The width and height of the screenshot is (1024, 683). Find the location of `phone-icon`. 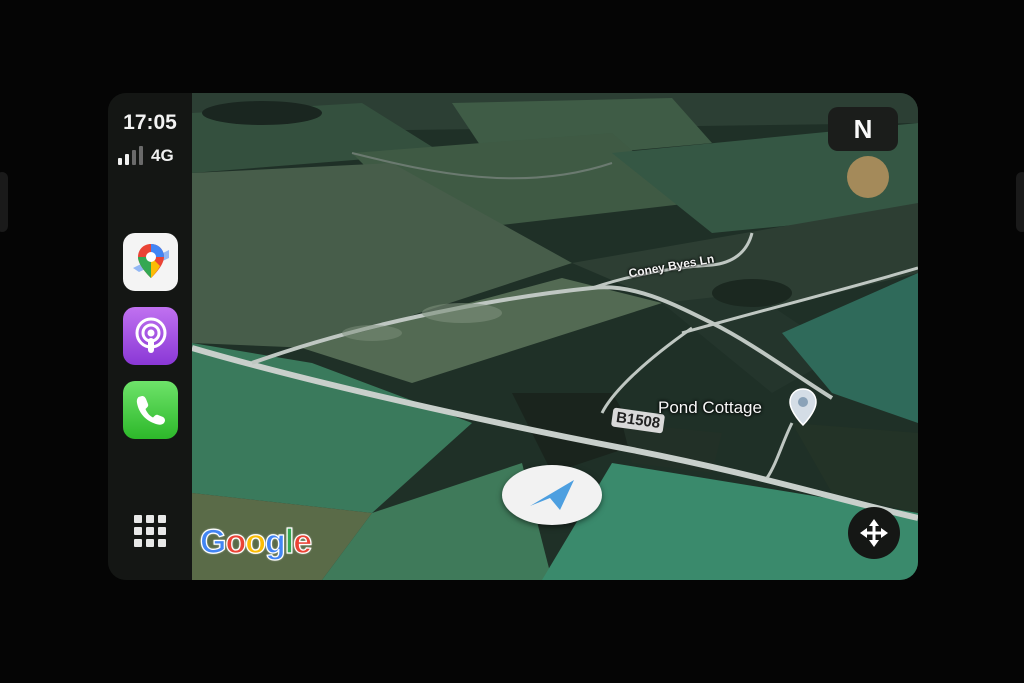

phone-icon is located at coordinates (150, 410).